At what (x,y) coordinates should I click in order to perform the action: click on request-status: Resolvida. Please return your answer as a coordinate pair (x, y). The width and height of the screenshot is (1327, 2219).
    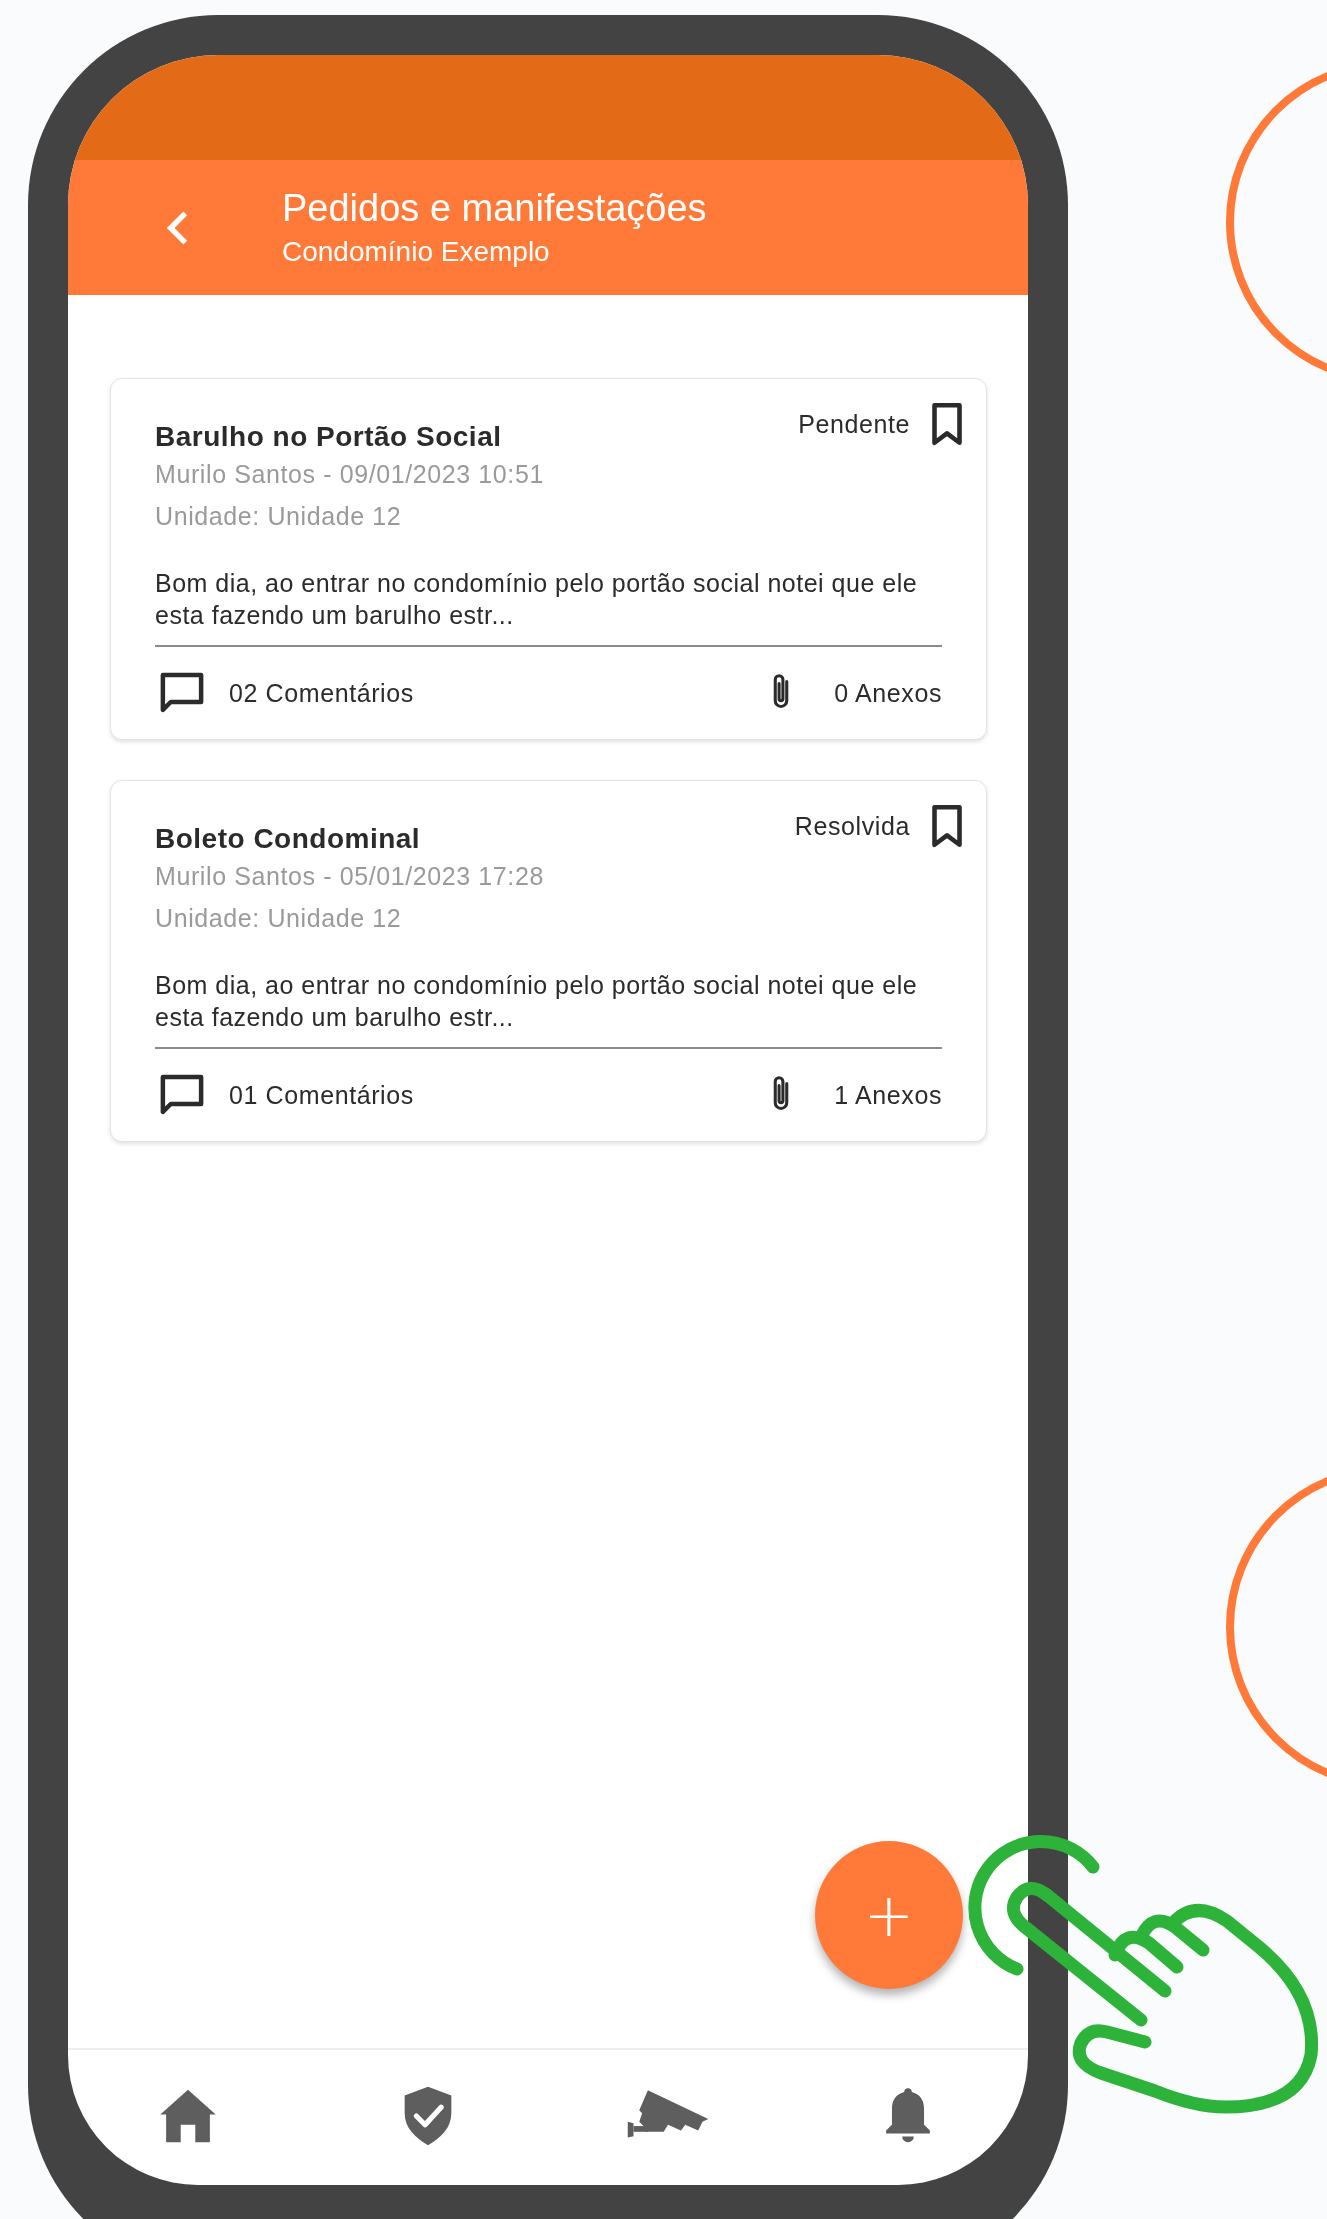
    Looking at the image, I should click on (852, 826).